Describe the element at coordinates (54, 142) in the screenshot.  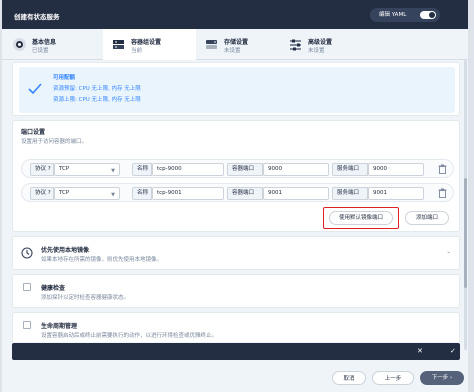
I see `port-settings-desc: 设置用于访问容器的端口。` at that location.